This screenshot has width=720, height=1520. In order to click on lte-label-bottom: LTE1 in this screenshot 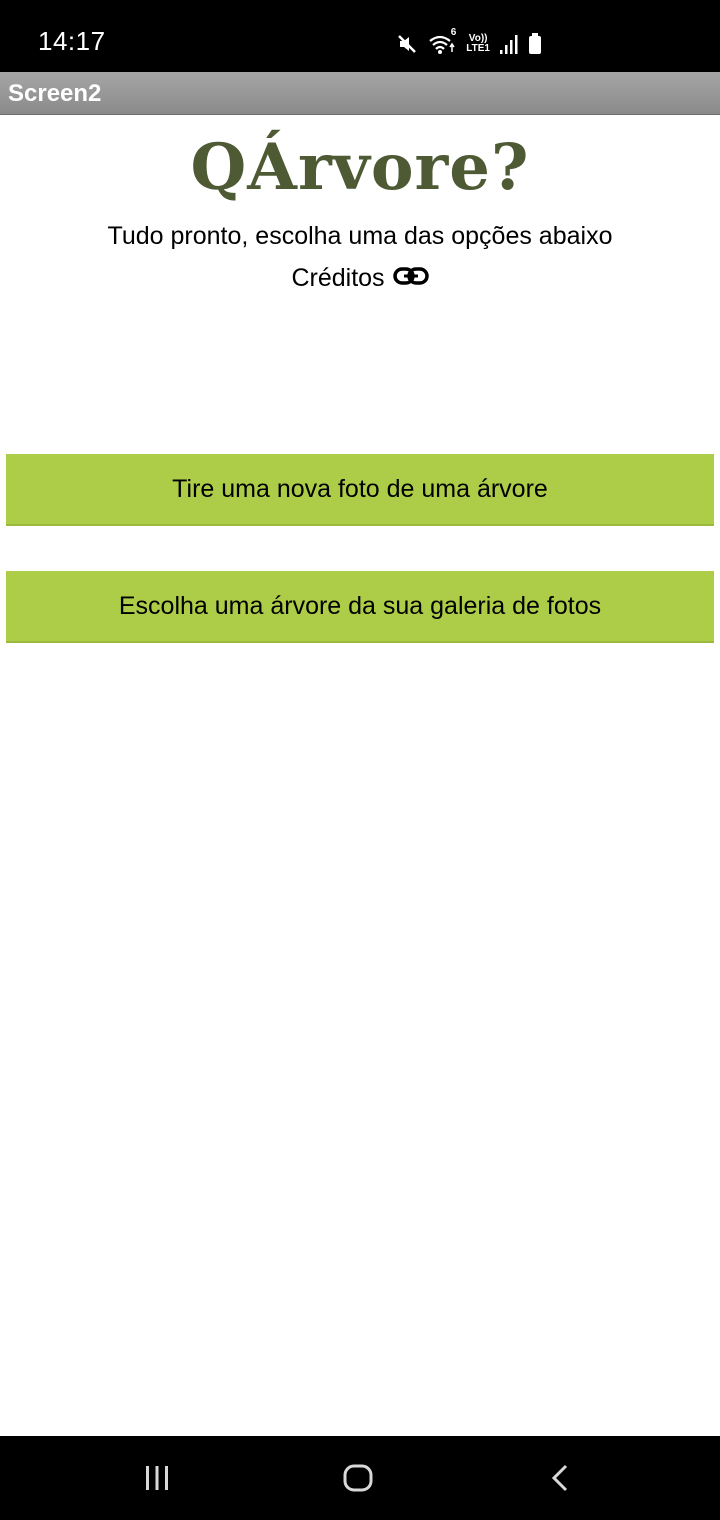, I will do `click(478, 48)`.